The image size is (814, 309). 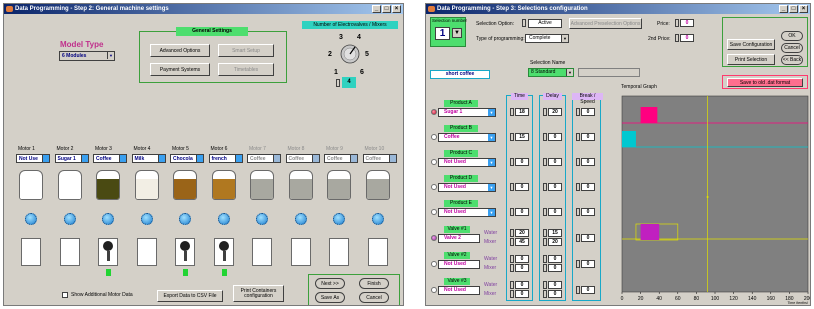 What do you see at coordinates (792, 36) in the screenshot?
I see `ok-button: OK` at bounding box center [792, 36].